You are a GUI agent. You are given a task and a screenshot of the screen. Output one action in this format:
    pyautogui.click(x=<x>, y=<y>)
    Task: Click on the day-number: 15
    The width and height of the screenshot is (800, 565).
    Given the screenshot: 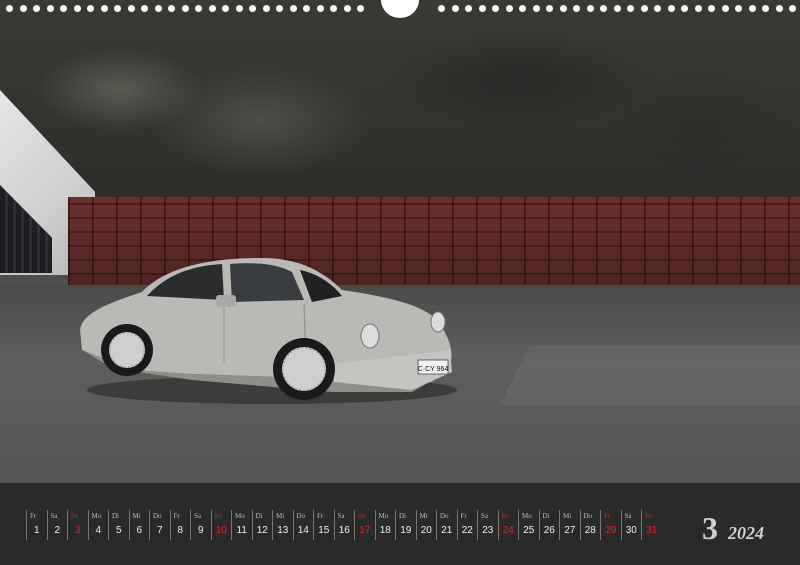 What is the action you would take?
    pyautogui.click(x=324, y=530)
    